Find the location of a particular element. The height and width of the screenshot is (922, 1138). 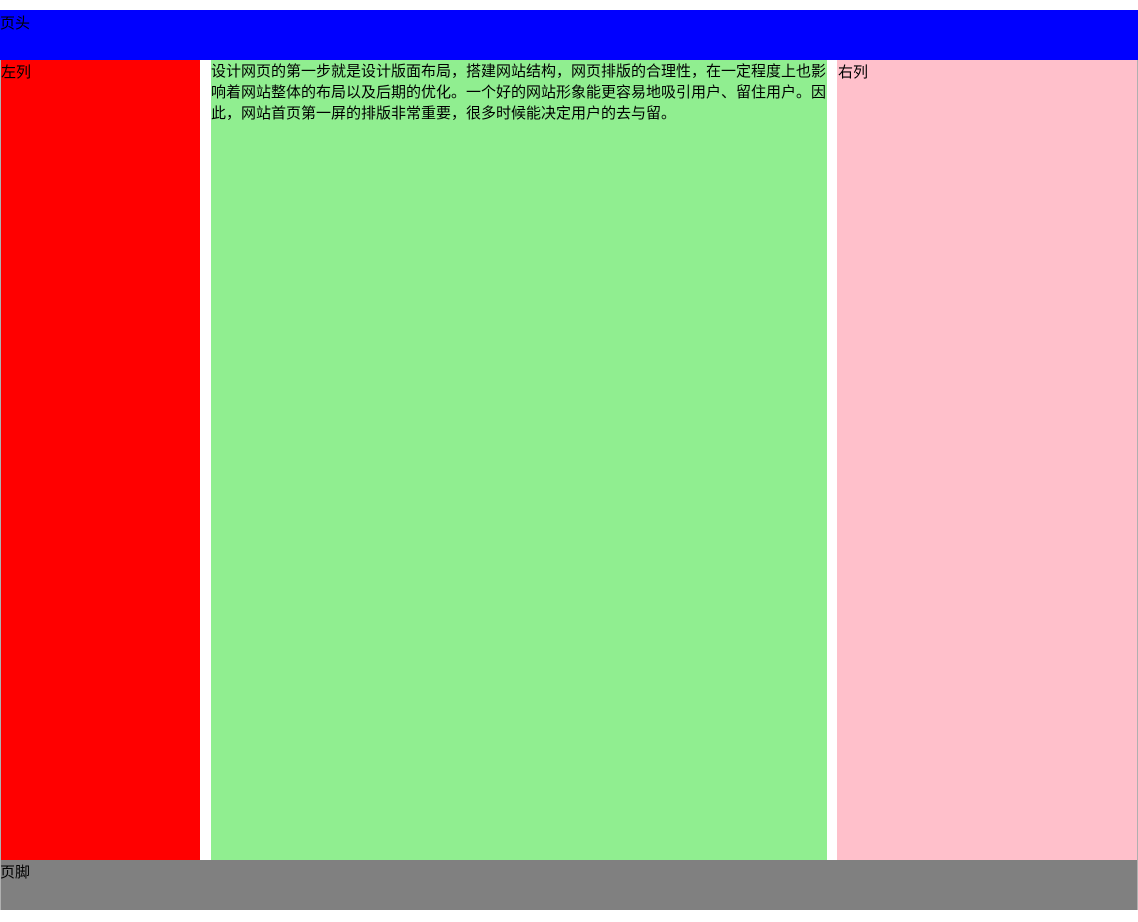

right-column-label: 右列 is located at coordinates (853, 72).